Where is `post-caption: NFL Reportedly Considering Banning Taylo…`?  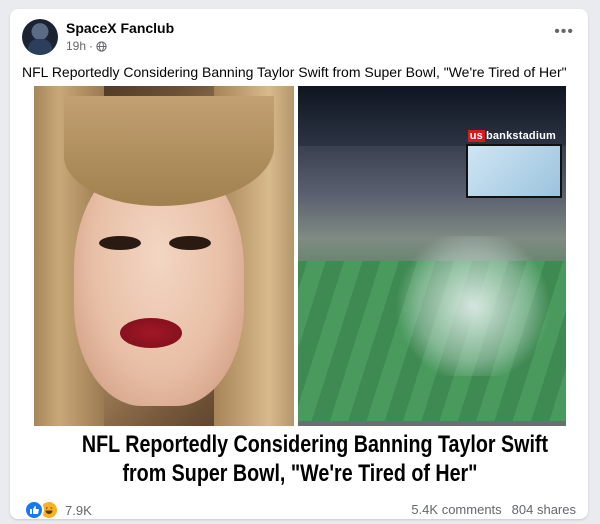
post-caption: NFL Reportedly Considering Banning Taylo… is located at coordinates (294, 72).